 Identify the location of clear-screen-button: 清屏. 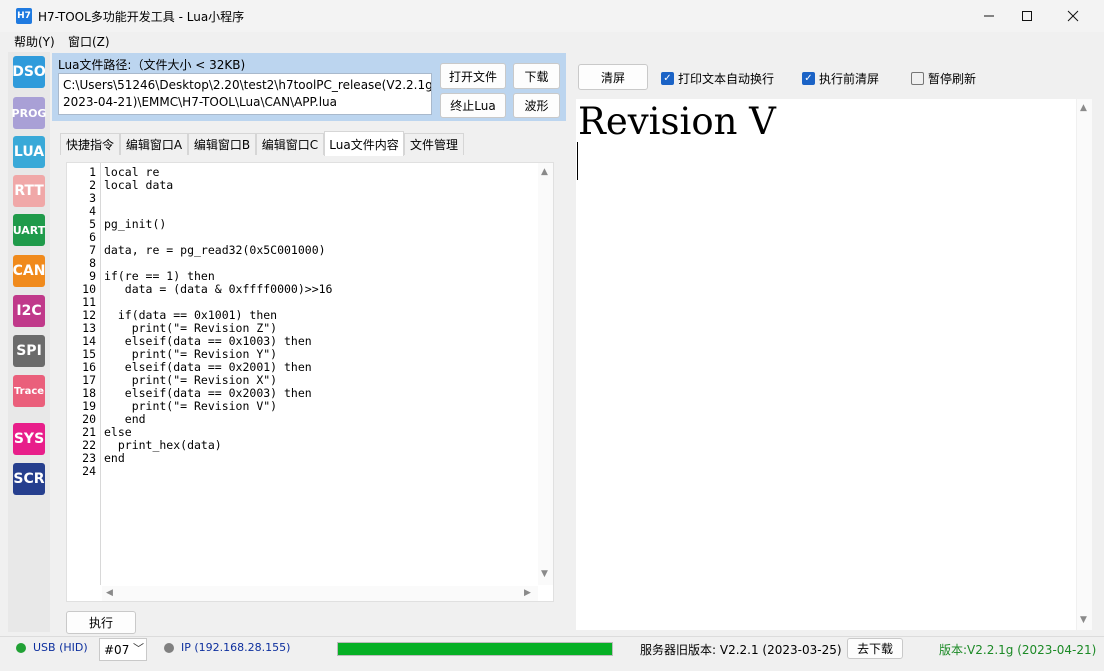
(613, 77).